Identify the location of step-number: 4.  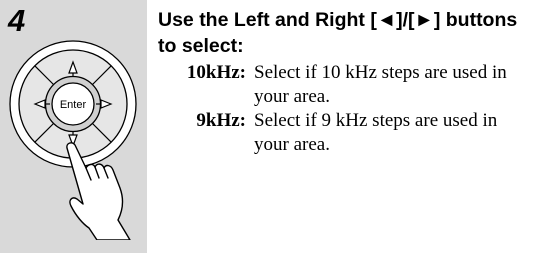
(17, 20).